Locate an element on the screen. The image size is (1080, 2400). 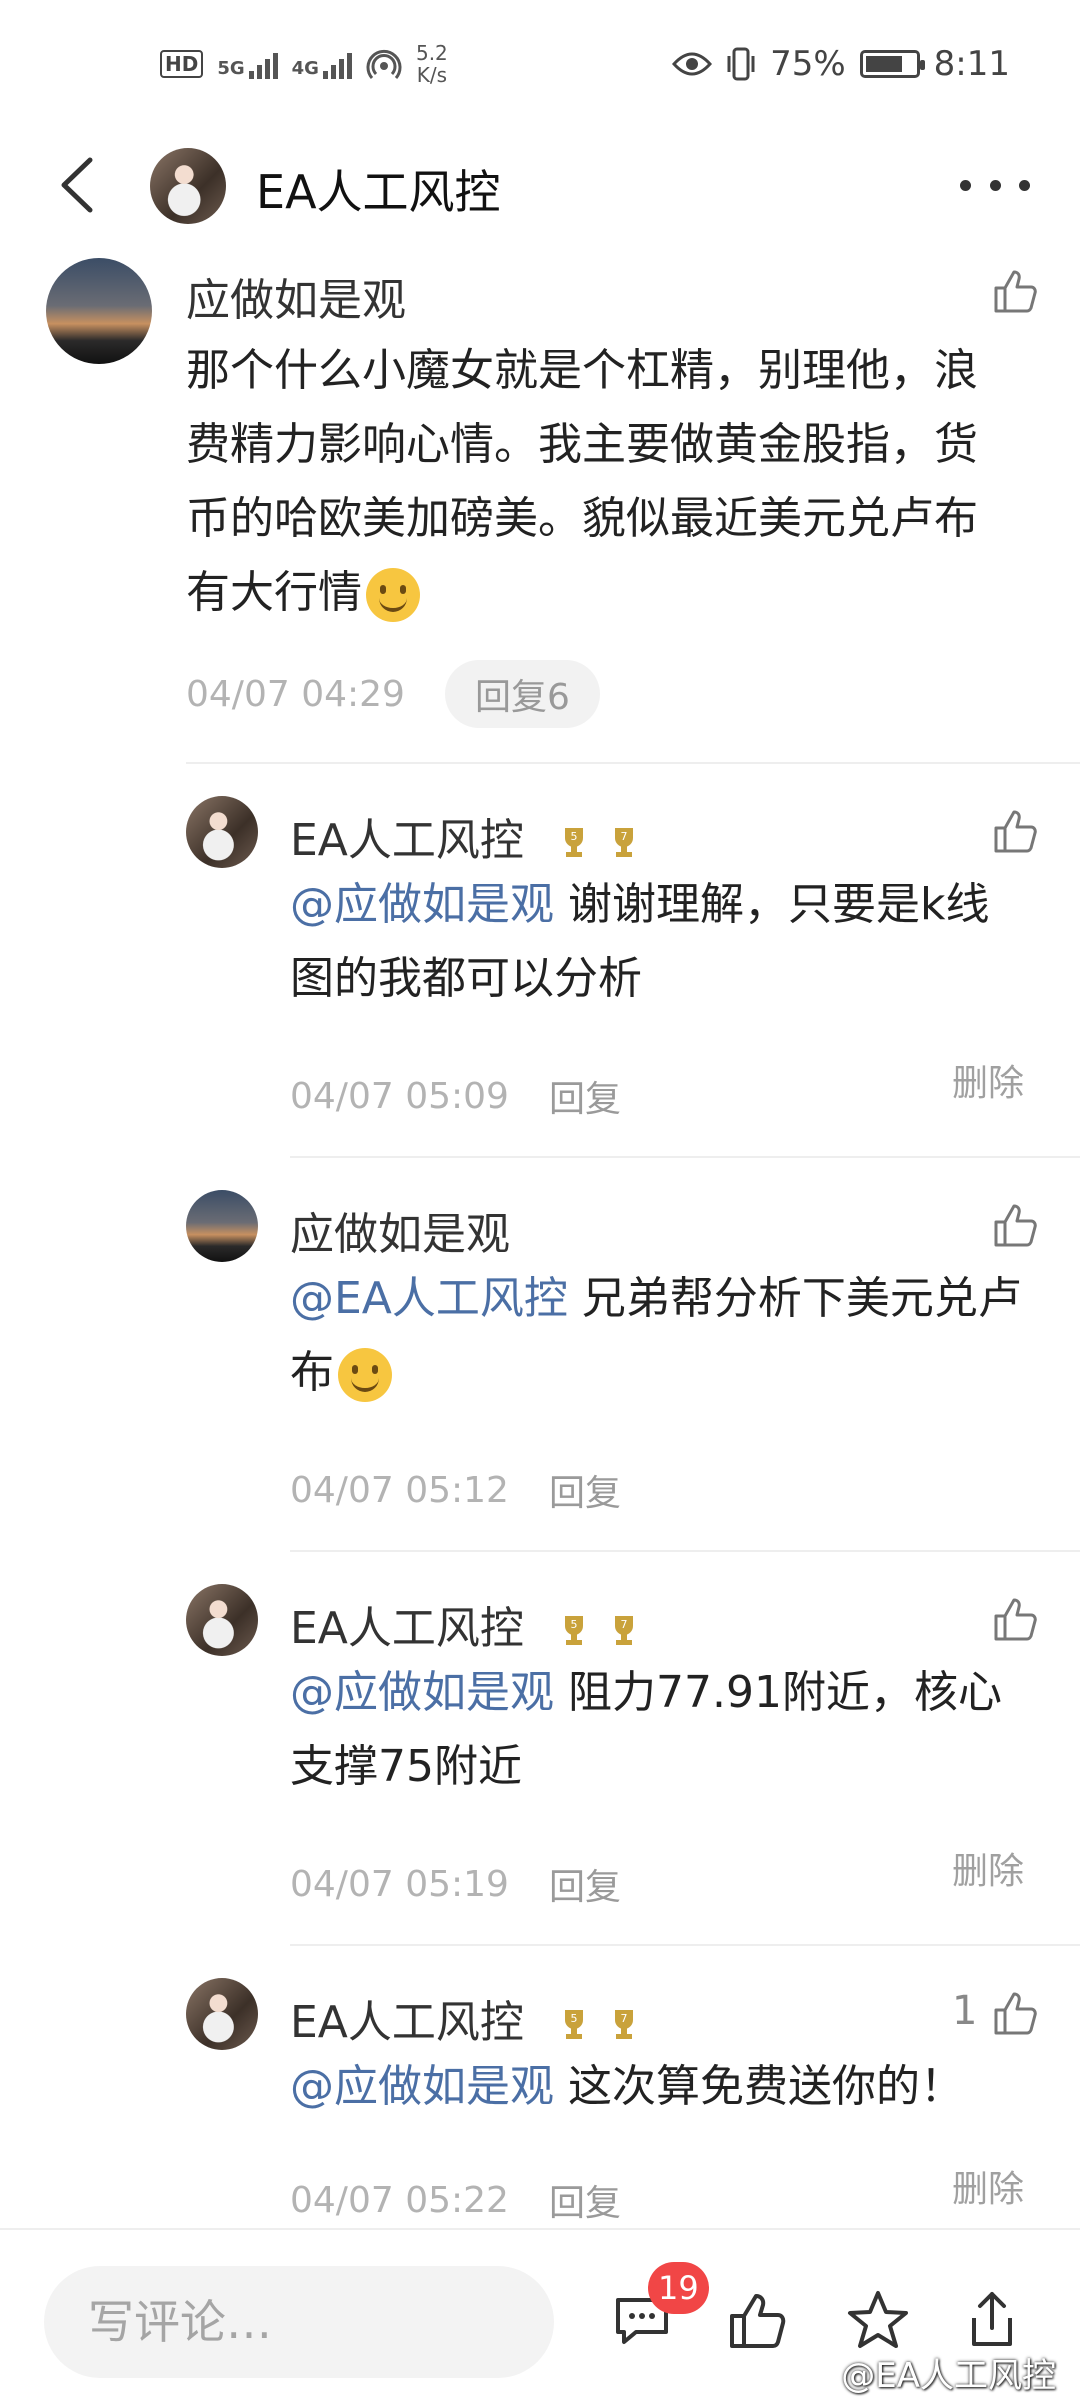
battery-percent: 75% is located at coordinates (808, 64).